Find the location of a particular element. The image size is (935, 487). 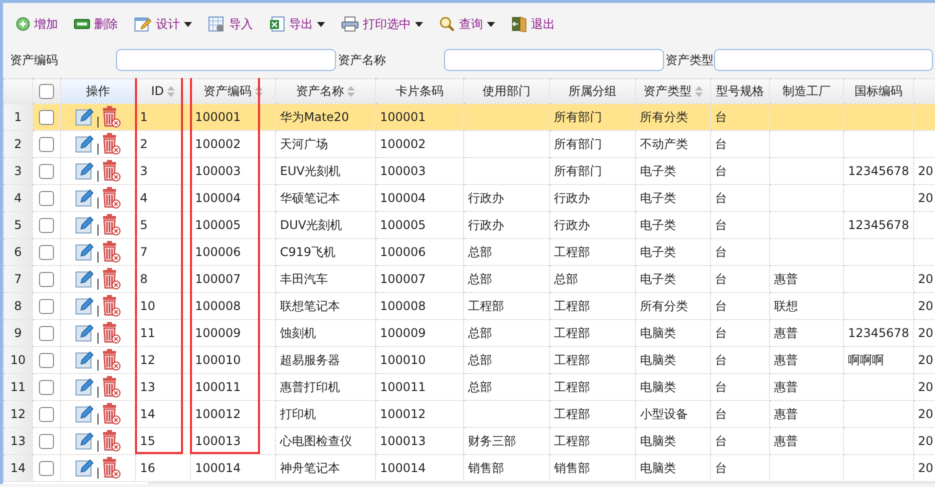

column-header: 资产名称 is located at coordinates (326, 91).